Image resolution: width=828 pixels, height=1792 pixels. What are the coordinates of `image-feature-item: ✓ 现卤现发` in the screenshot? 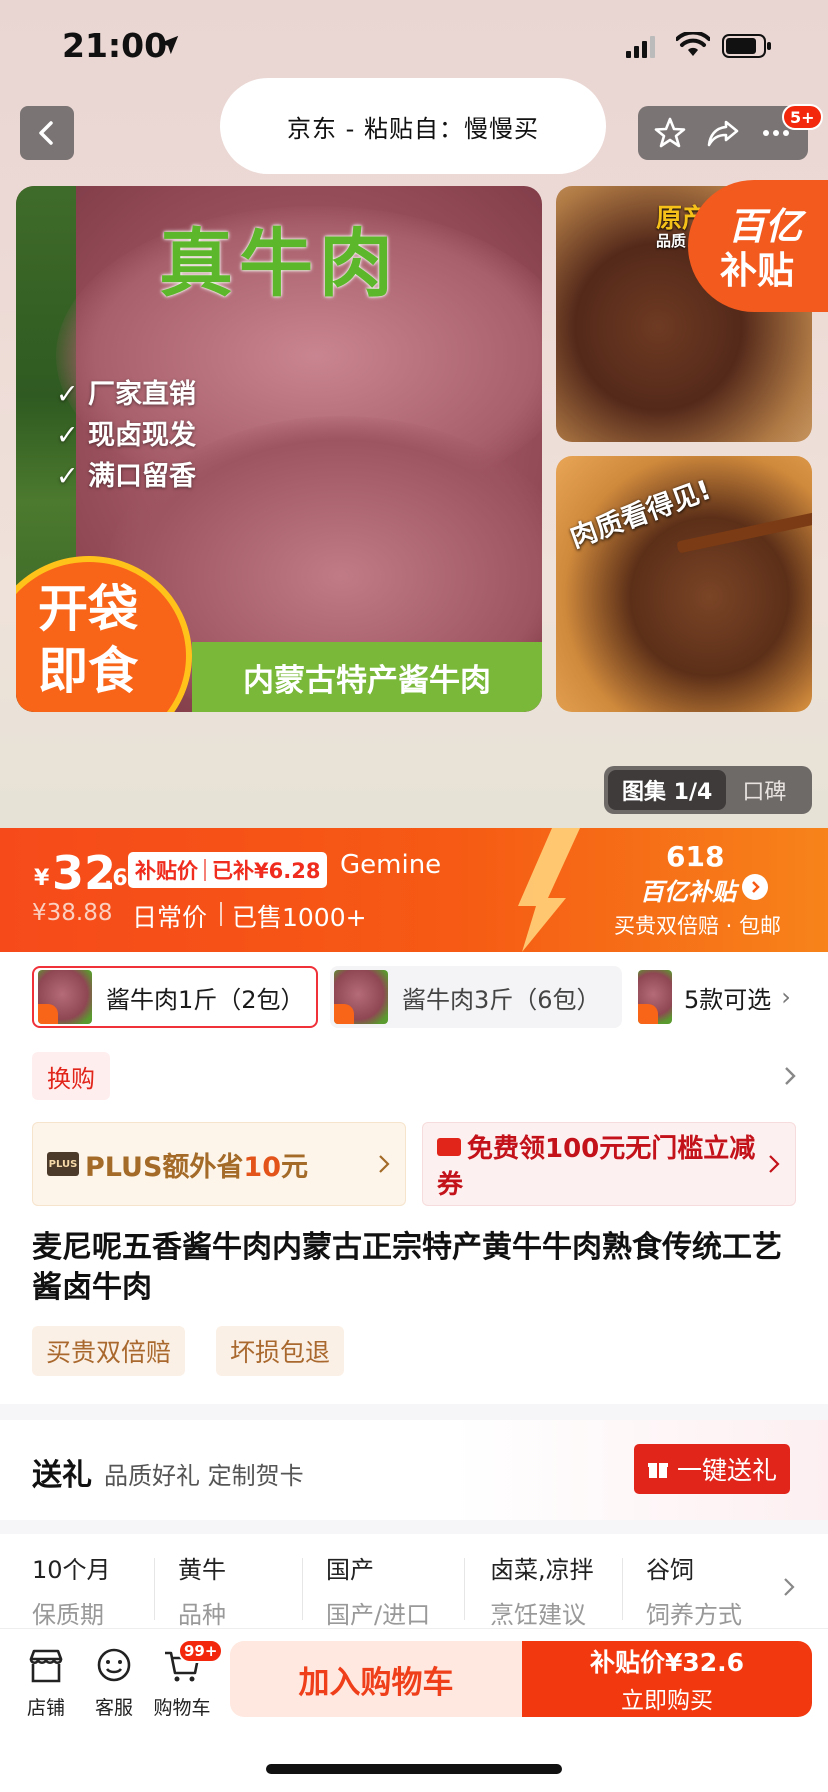 It's located at (126, 435).